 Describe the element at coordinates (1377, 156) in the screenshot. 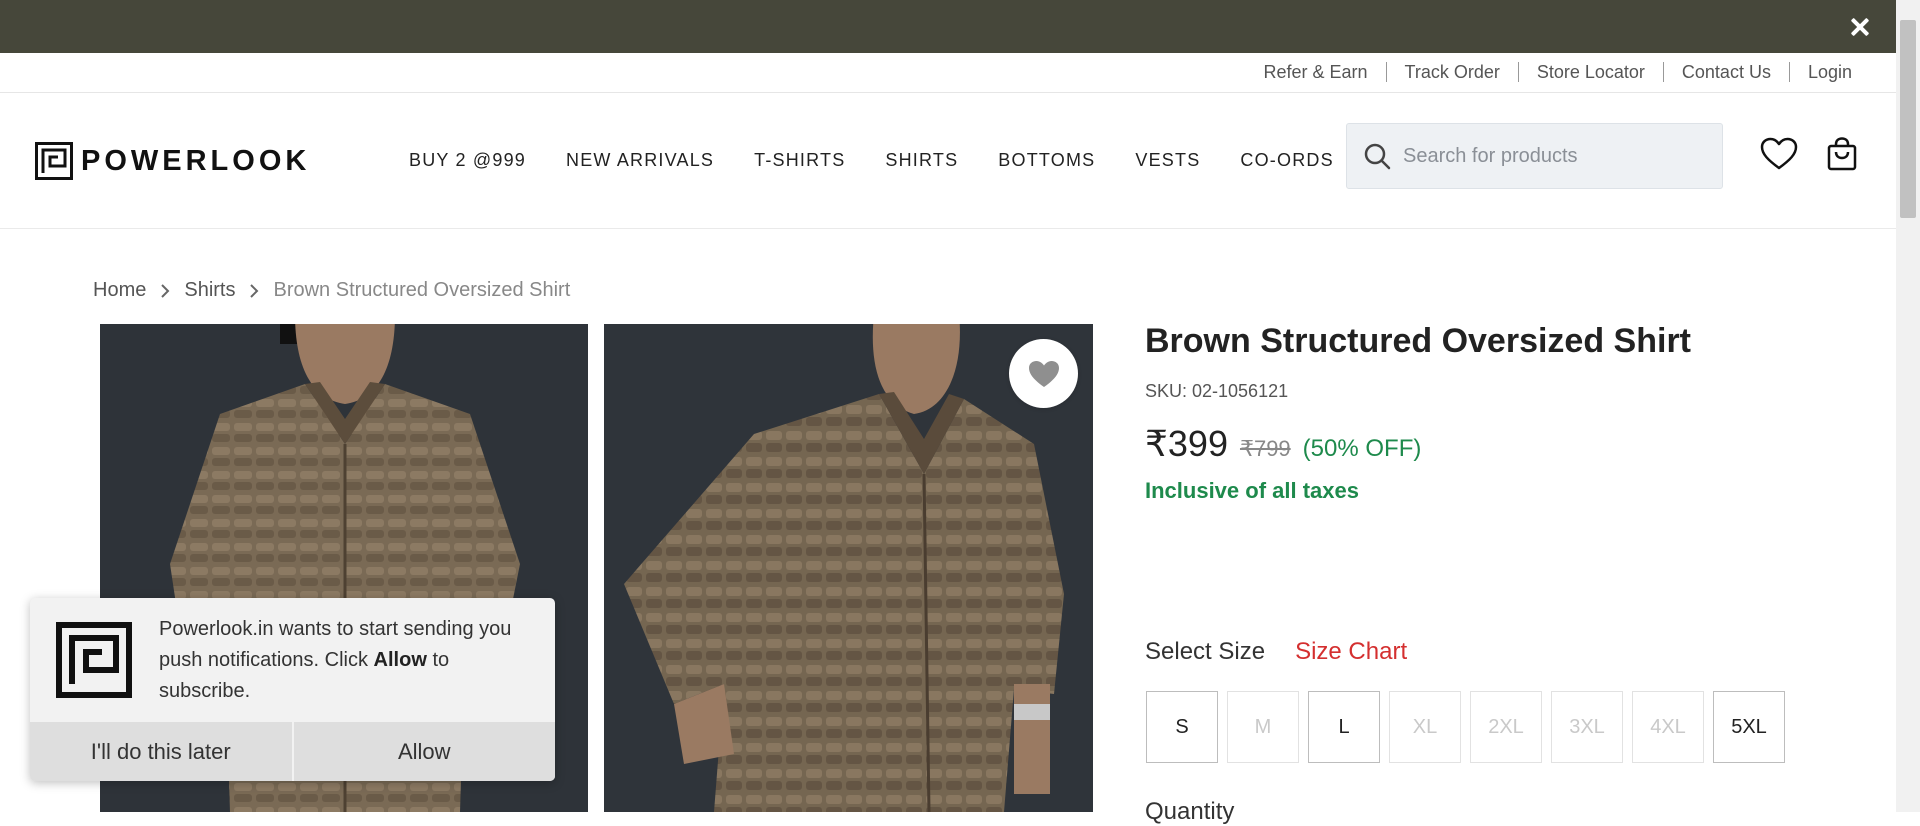

I see `search-icon` at that location.